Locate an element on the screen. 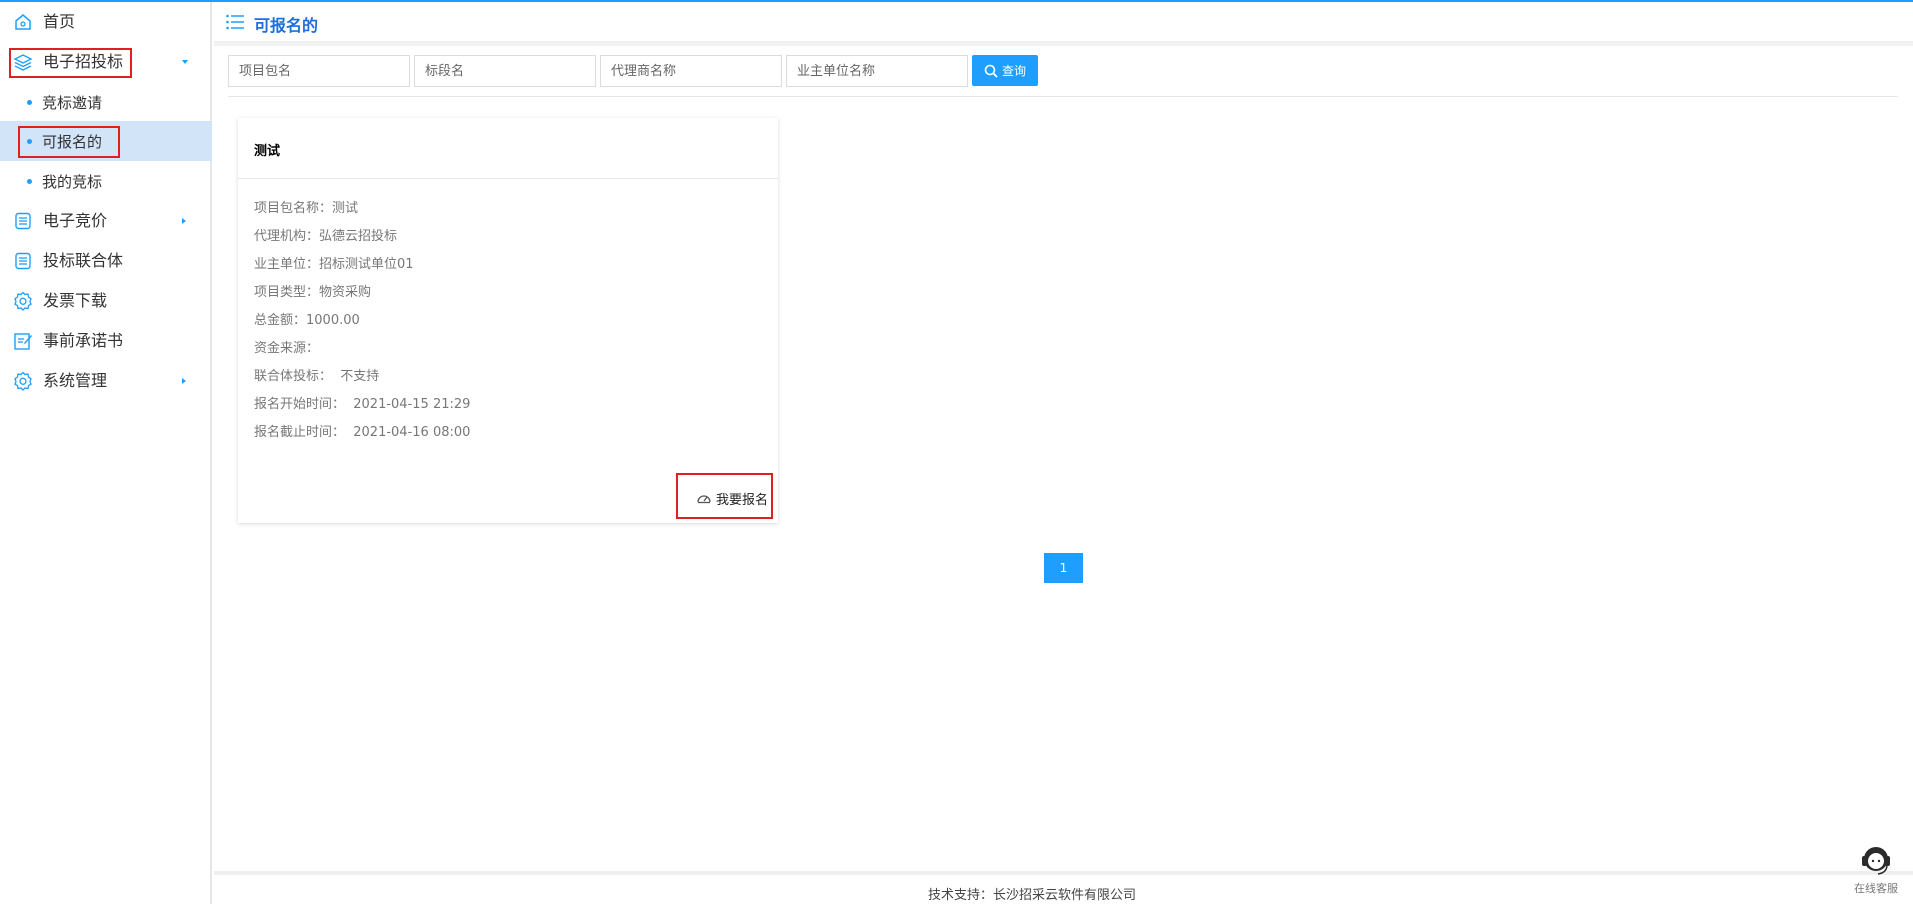 The height and width of the screenshot is (904, 1913). list-menu-icon is located at coordinates (235, 22).